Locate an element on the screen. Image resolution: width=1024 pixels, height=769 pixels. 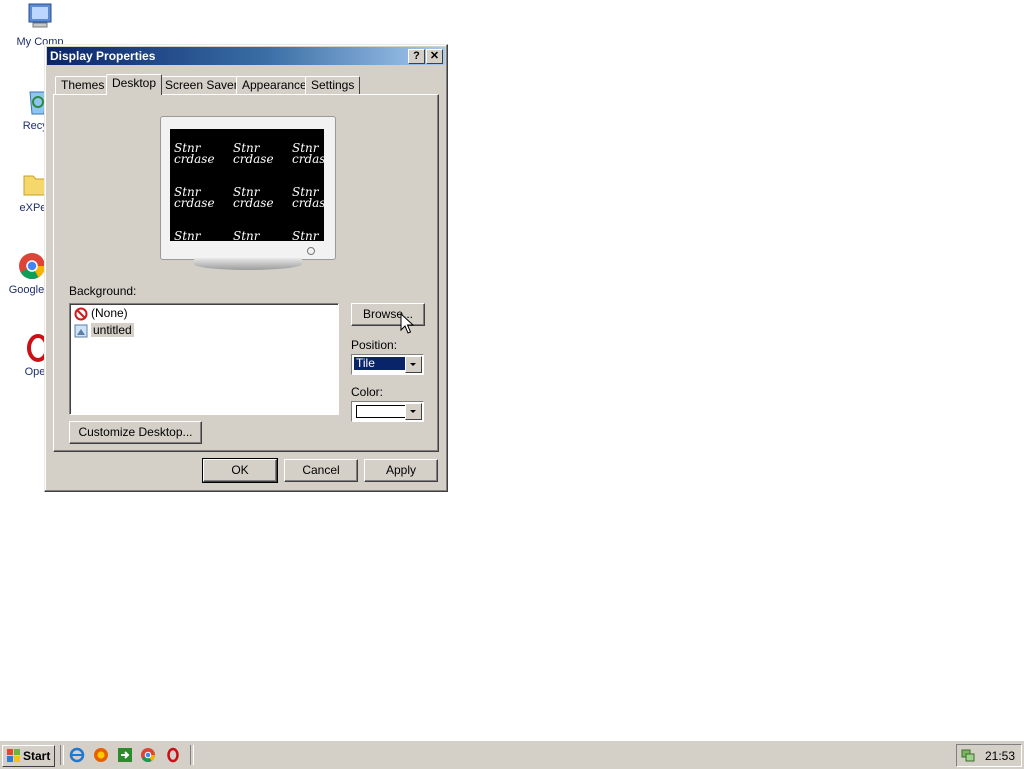
tab-appearance: Appearance is located at coordinates (274, 85).